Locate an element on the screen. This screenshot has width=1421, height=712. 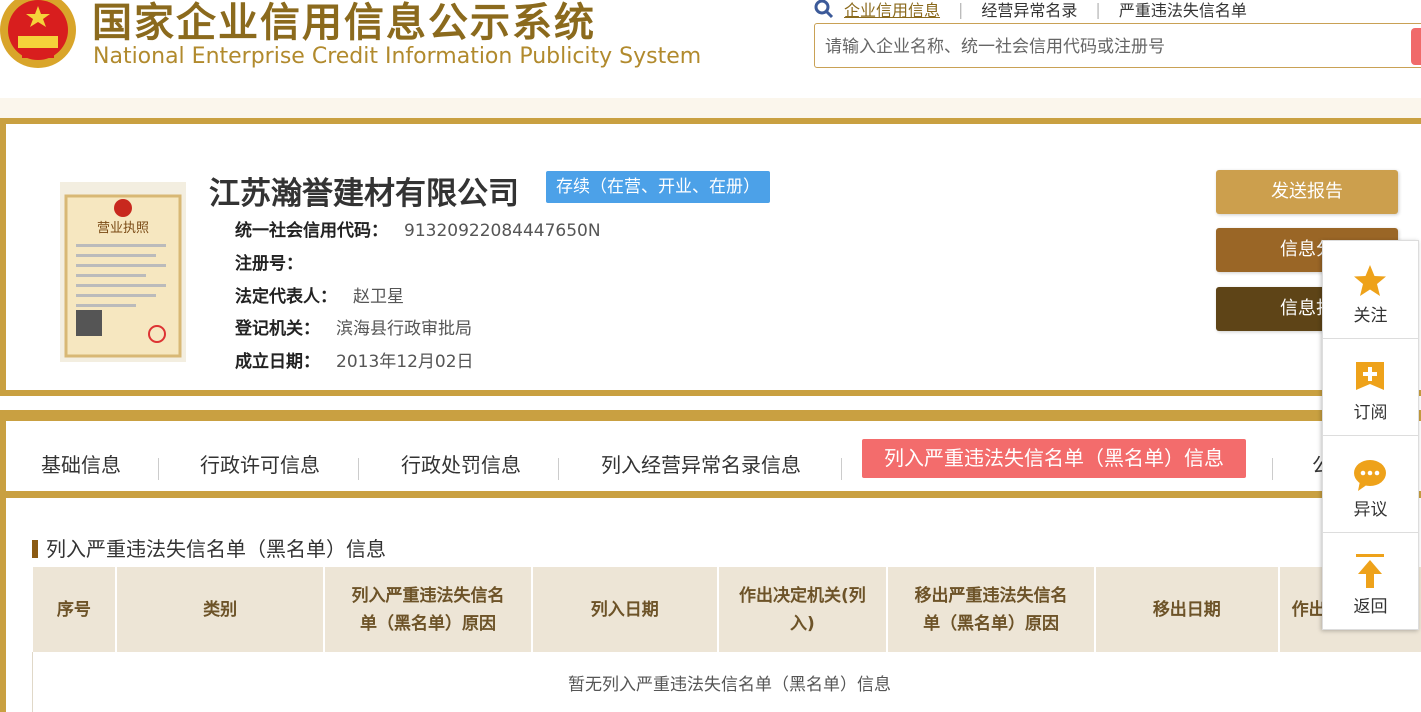
info-label: 成立日期： is located at coordinates (277, 362).